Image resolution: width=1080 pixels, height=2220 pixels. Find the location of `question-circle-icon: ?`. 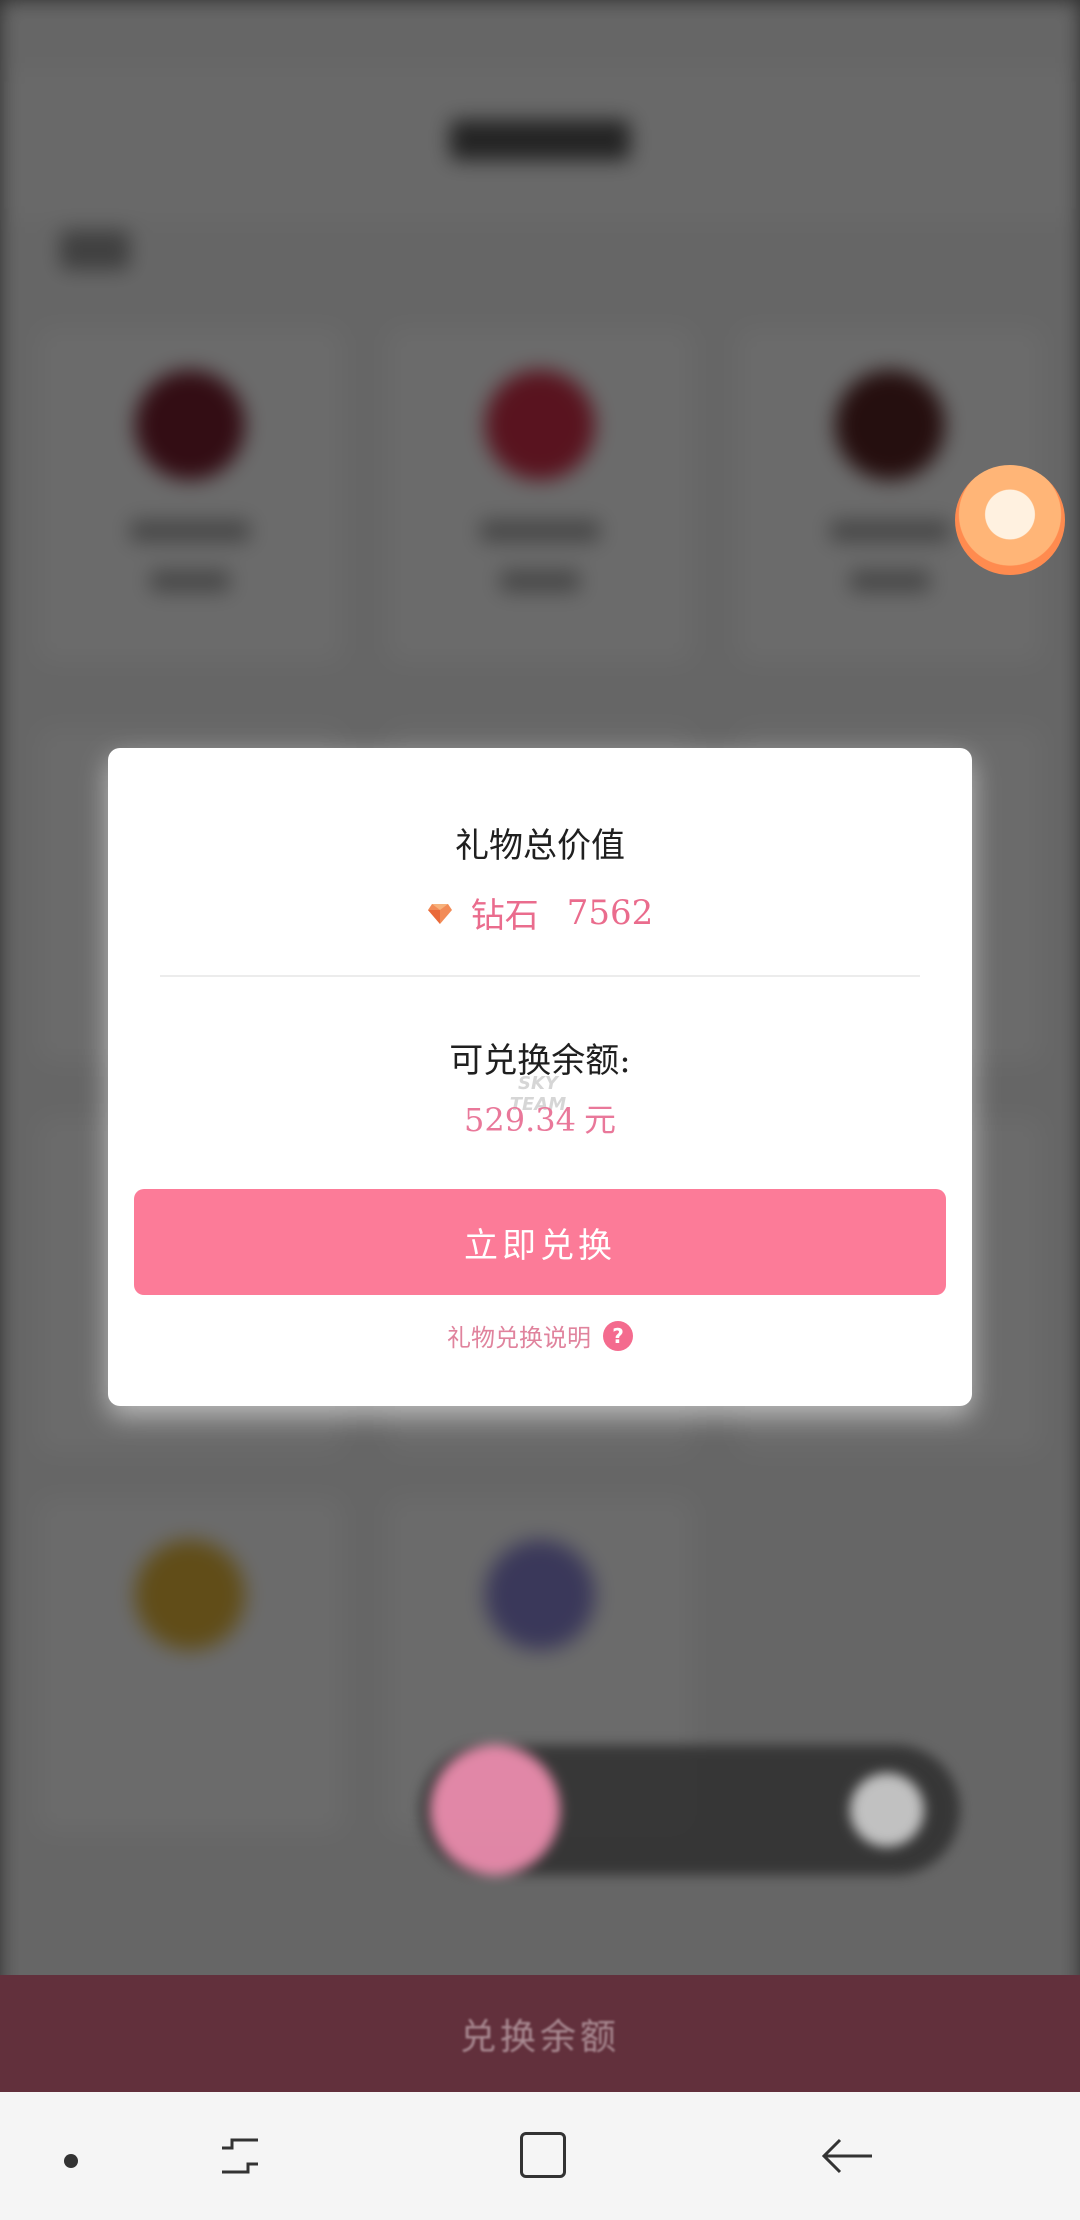

question-circle-icon: ? is located at coordinates (618, 1335).